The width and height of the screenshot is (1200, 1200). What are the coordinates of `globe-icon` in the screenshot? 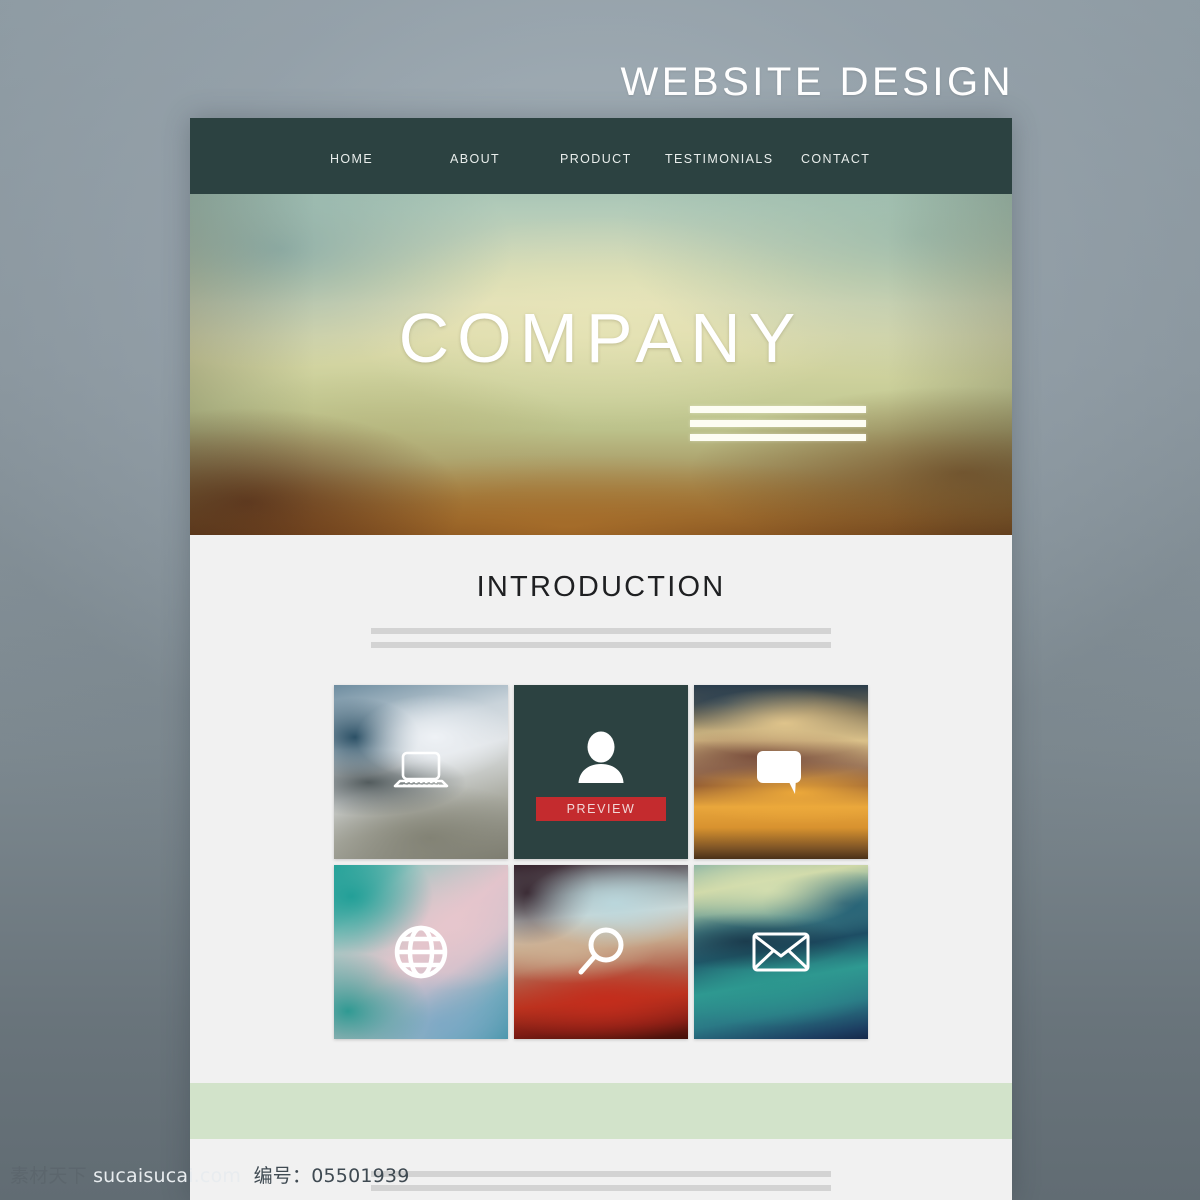 It's located at (421, 952).